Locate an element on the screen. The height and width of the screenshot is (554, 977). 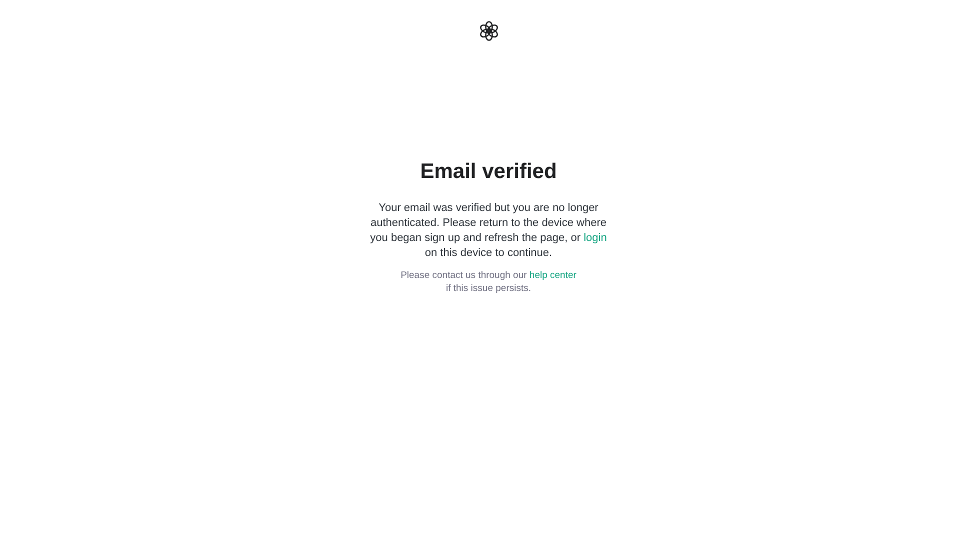
page-title: Email verified is located at coordinates (488, 172).